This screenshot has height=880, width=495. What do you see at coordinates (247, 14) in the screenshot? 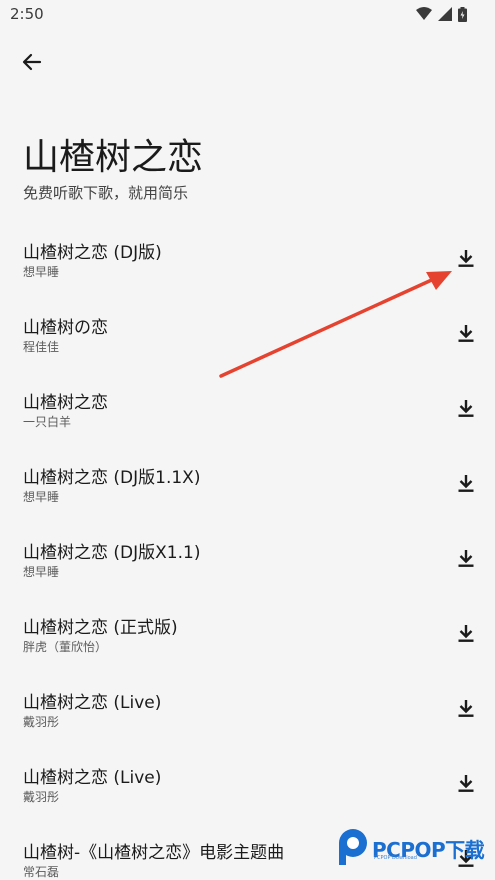
I see `status-bar: 2:50` at bounding box center [247, 14].